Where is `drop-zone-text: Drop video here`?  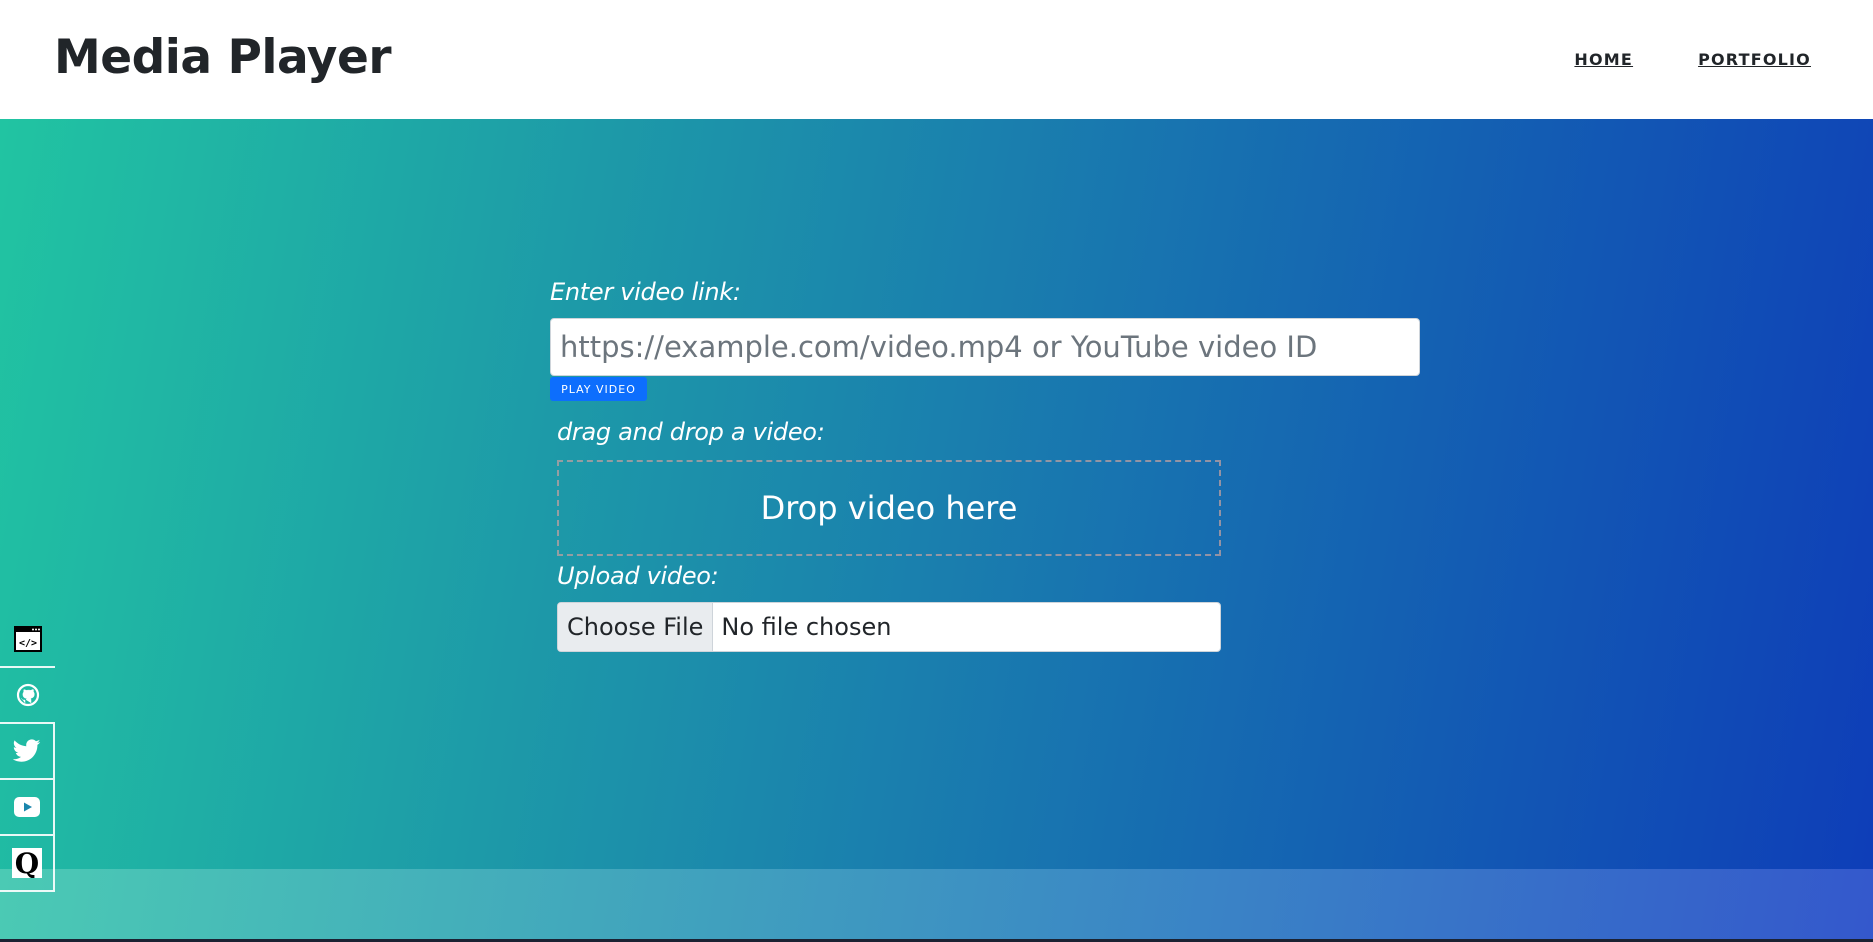 drop-zone-text: Drop video here is located at coordinates (889, 508).